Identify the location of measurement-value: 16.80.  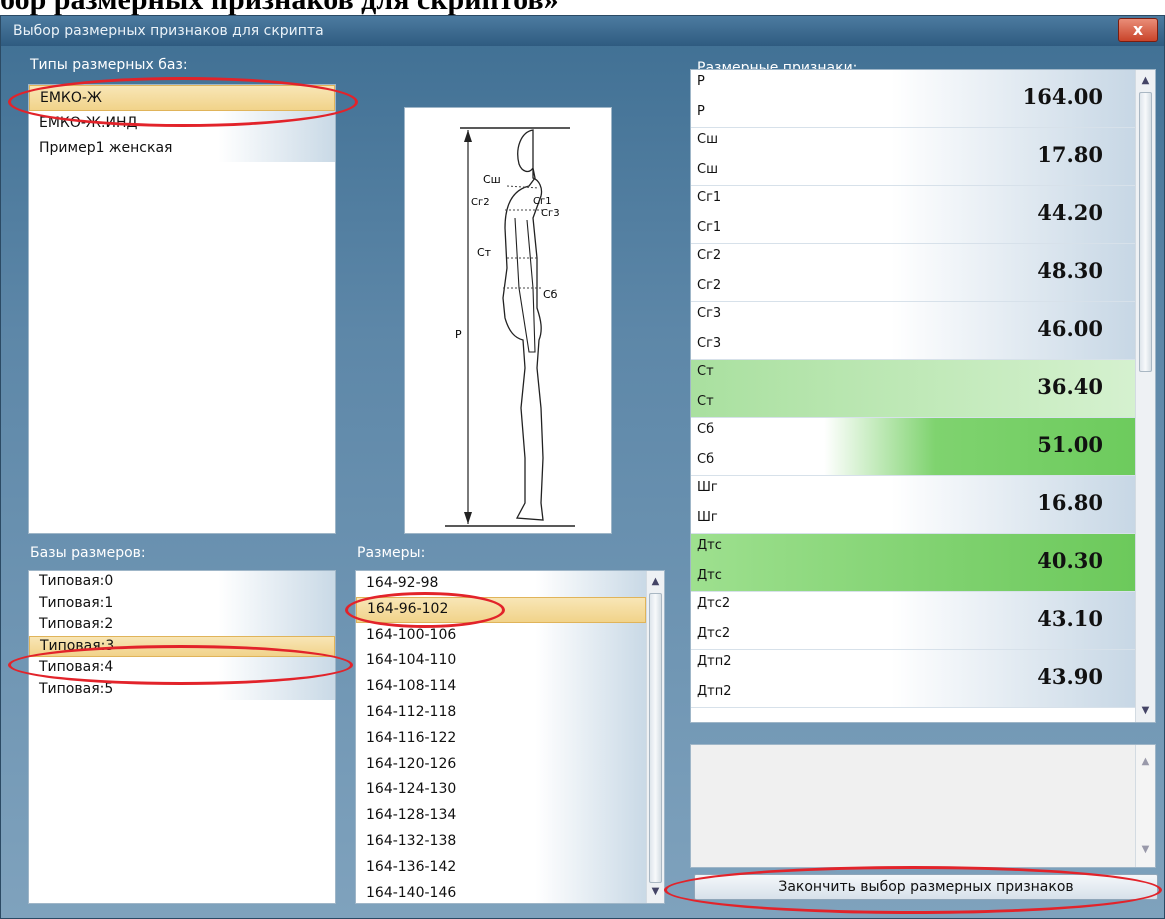
(1070, 502).